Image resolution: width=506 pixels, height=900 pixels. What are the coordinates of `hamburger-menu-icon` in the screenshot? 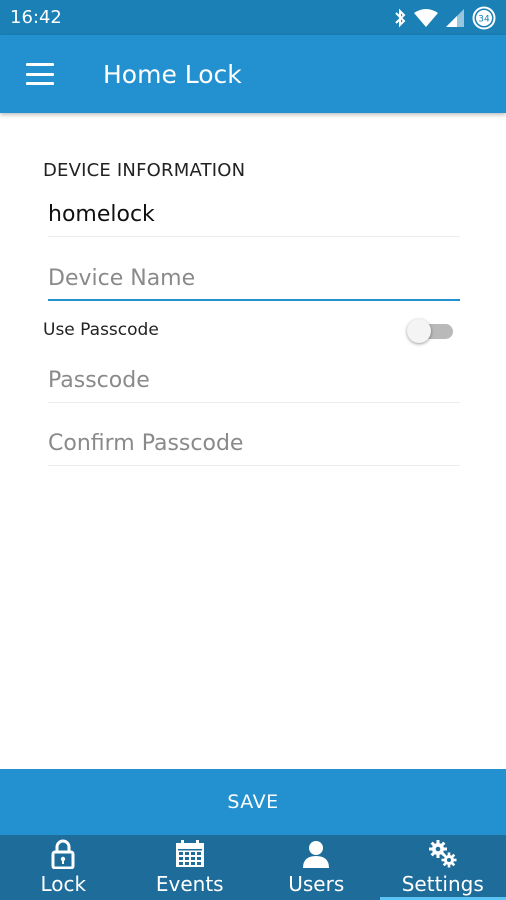 It's located at (40, 74).